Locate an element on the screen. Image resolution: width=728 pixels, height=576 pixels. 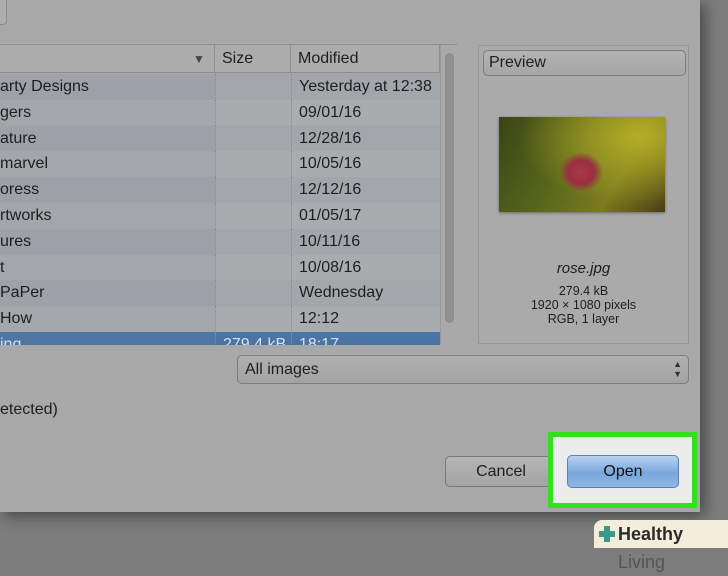
preview-file-size: 279.4 kB is located at coordinates (583, 291).